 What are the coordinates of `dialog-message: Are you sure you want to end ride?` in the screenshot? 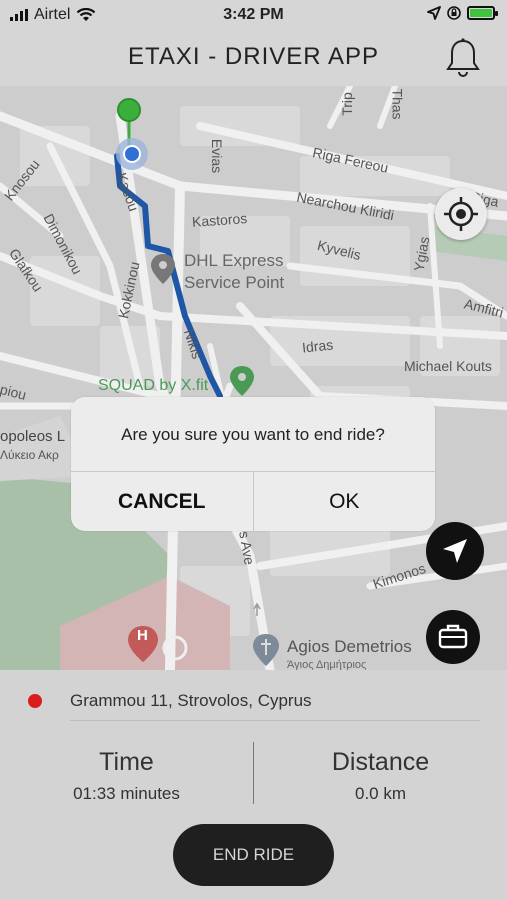 It's located at (253, 434).